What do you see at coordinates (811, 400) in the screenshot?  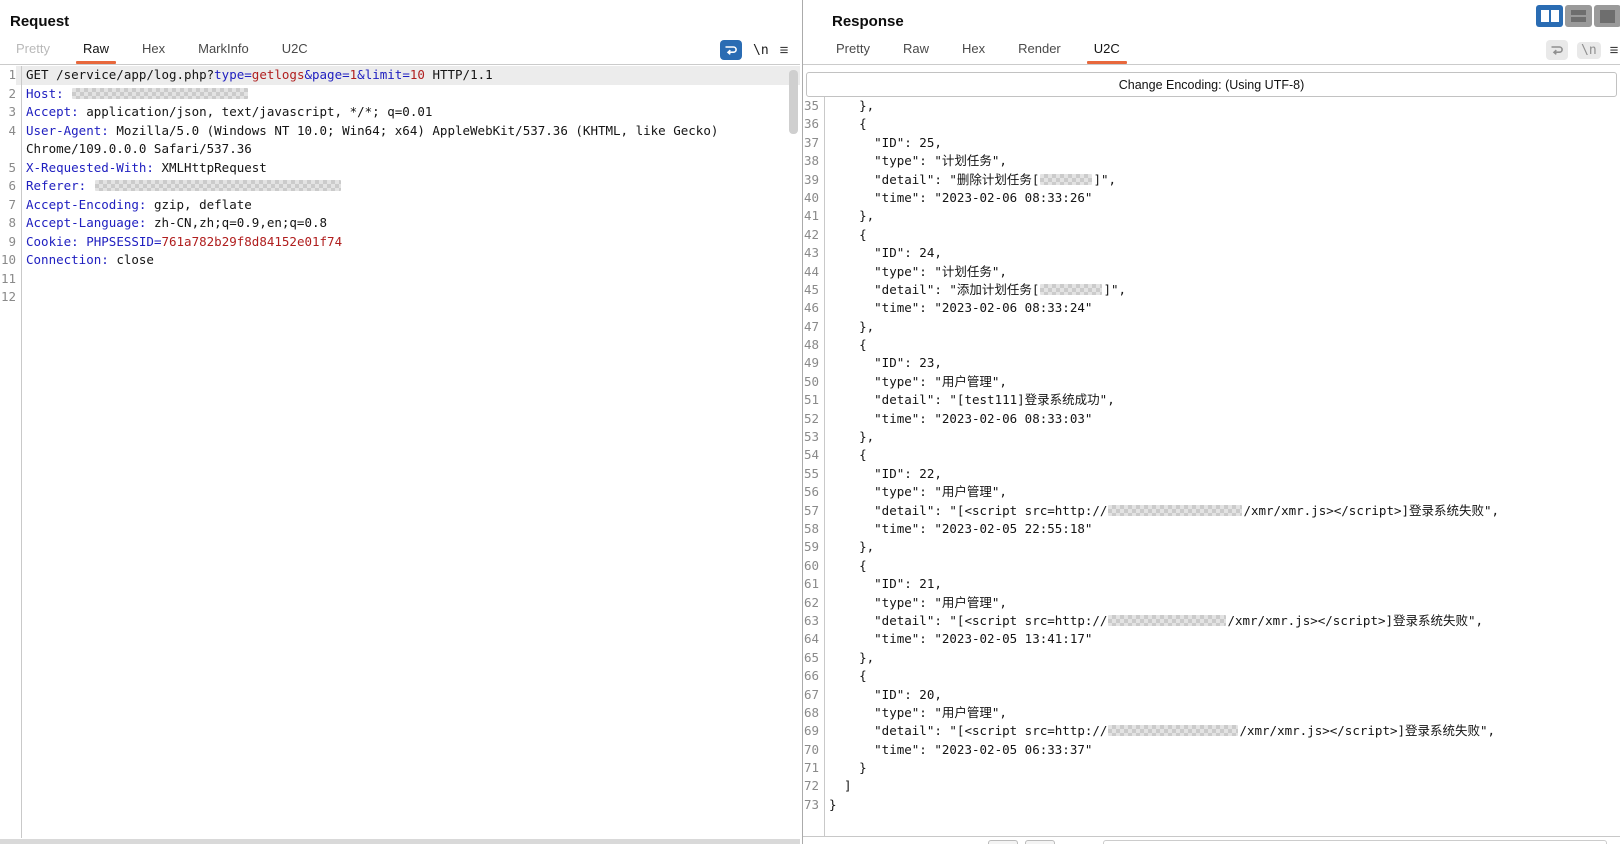 I see `line-number: 51` at bounding box center [811, 400].